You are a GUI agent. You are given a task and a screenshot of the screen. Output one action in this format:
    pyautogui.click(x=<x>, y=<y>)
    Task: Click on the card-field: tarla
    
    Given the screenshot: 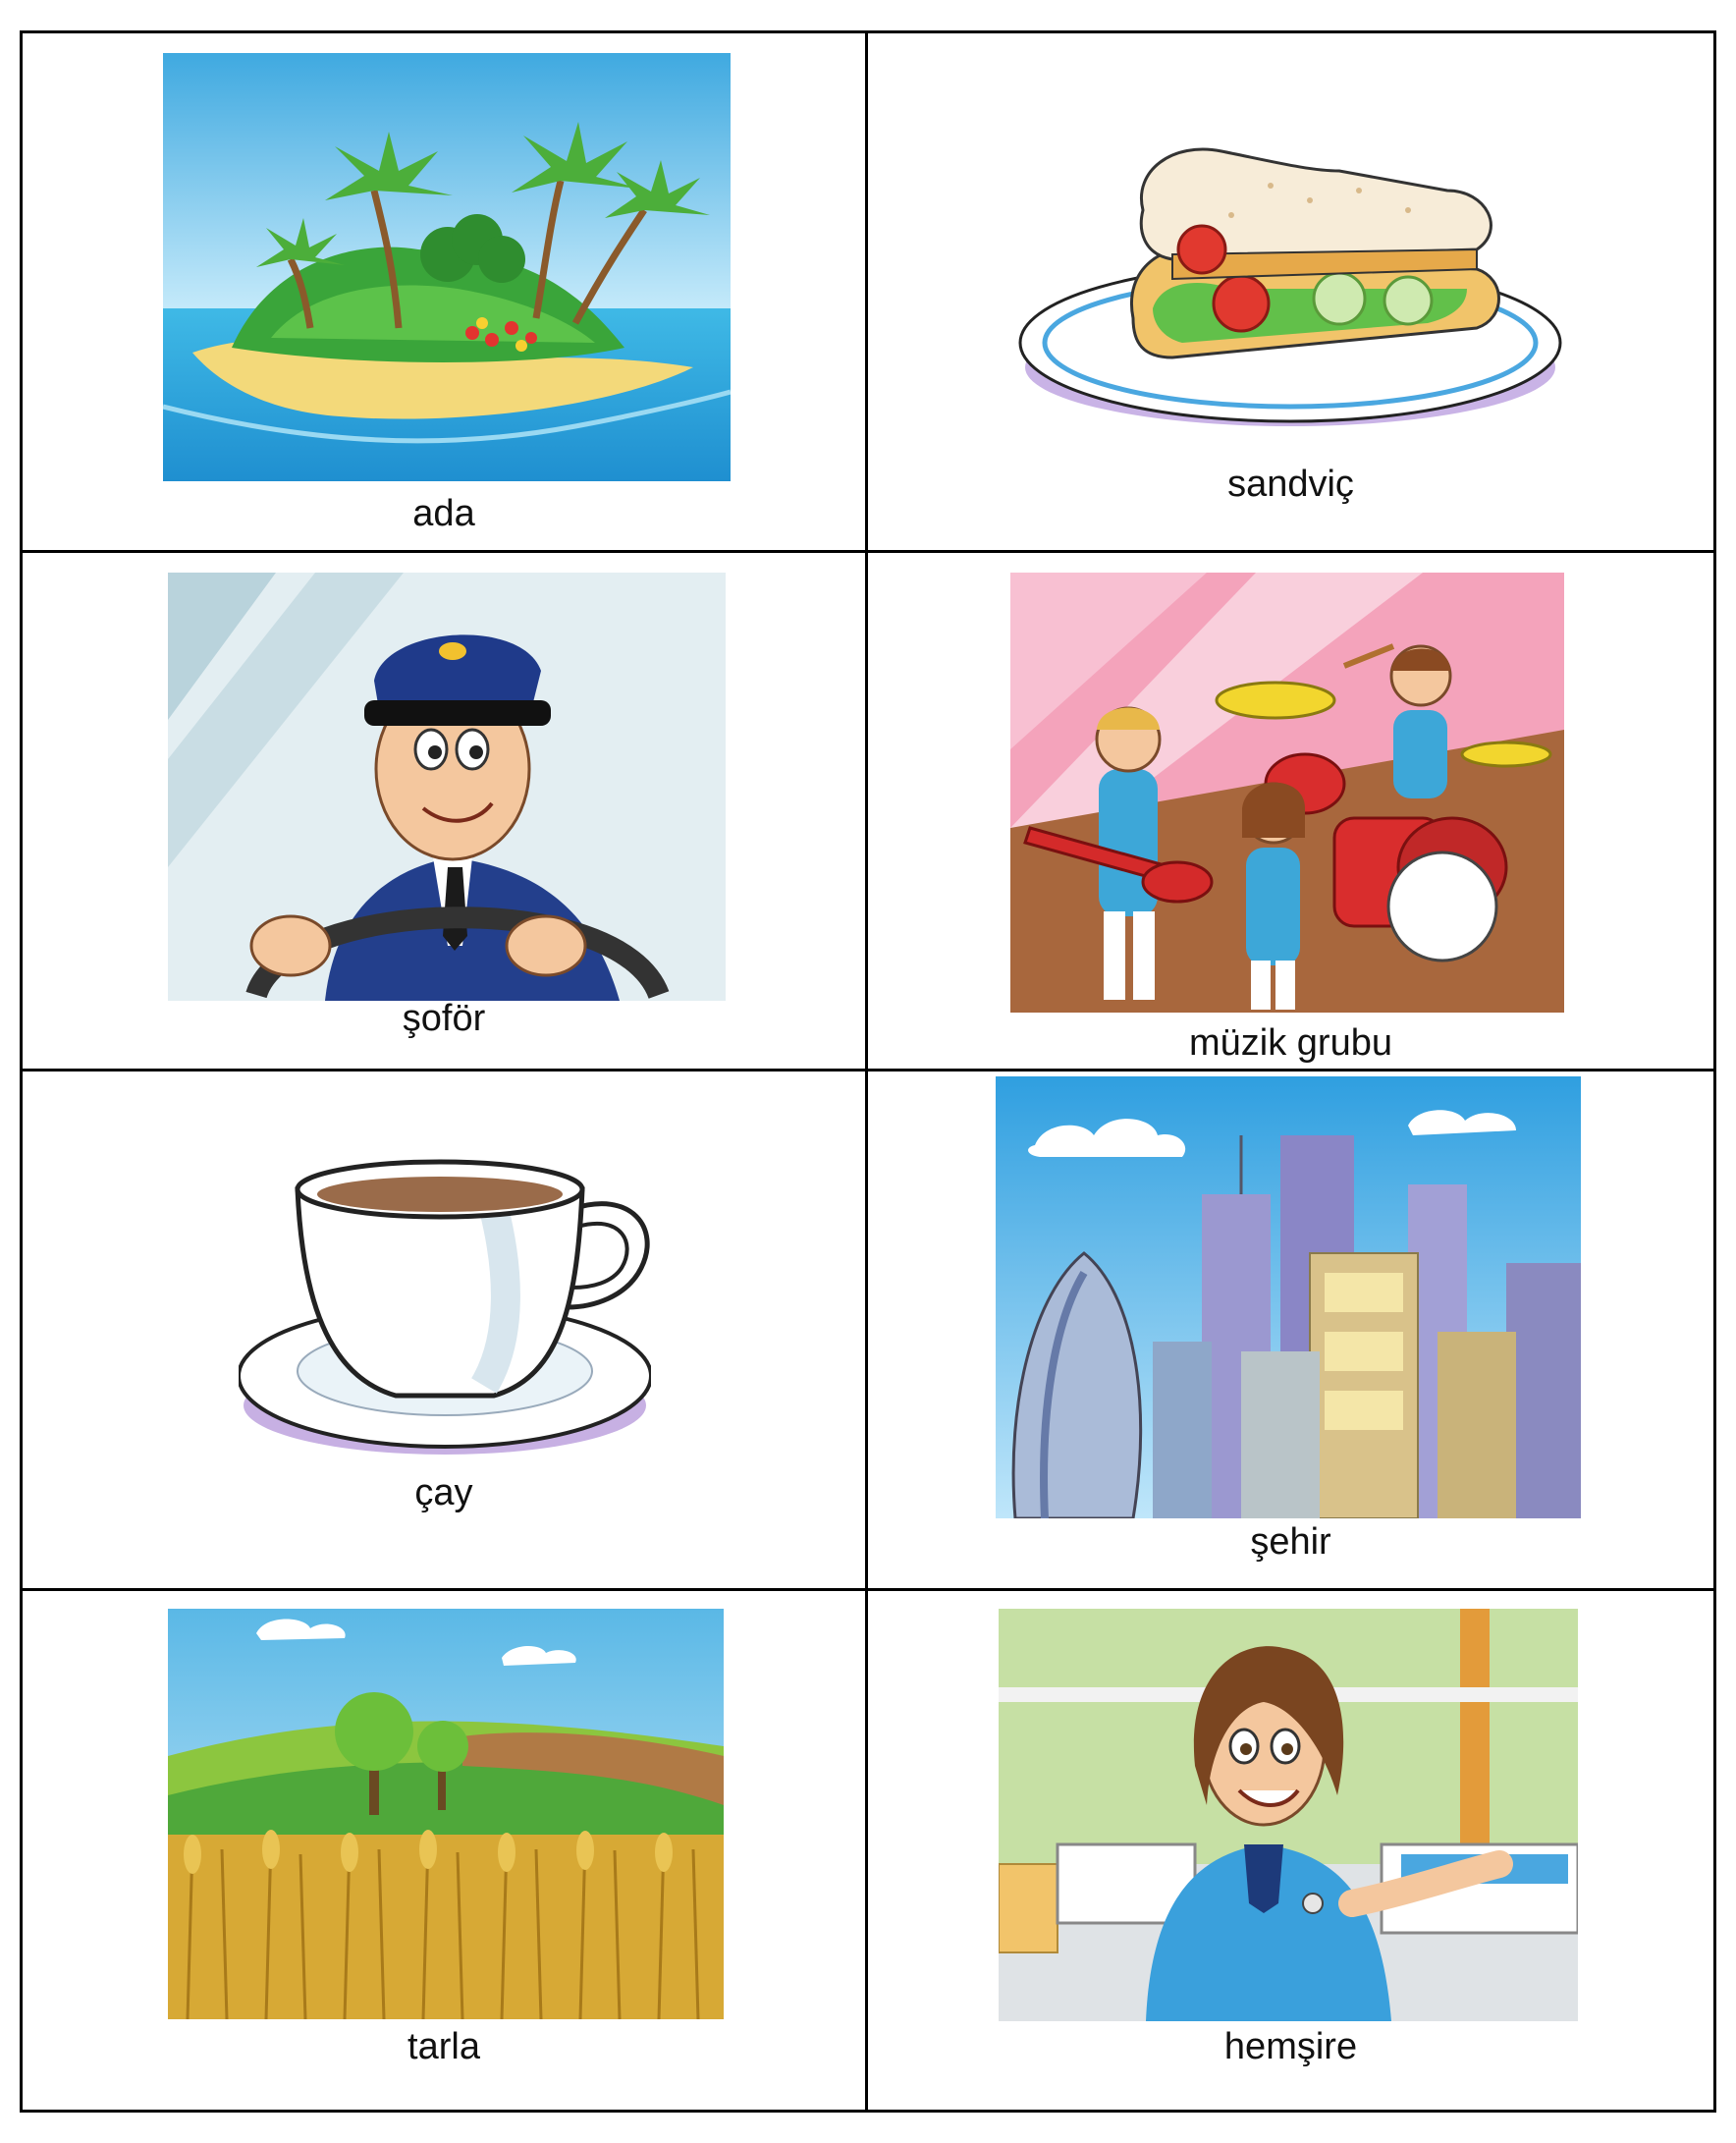 What is the action you would take?
    pyautogui.click(x=445, y=1850)
    